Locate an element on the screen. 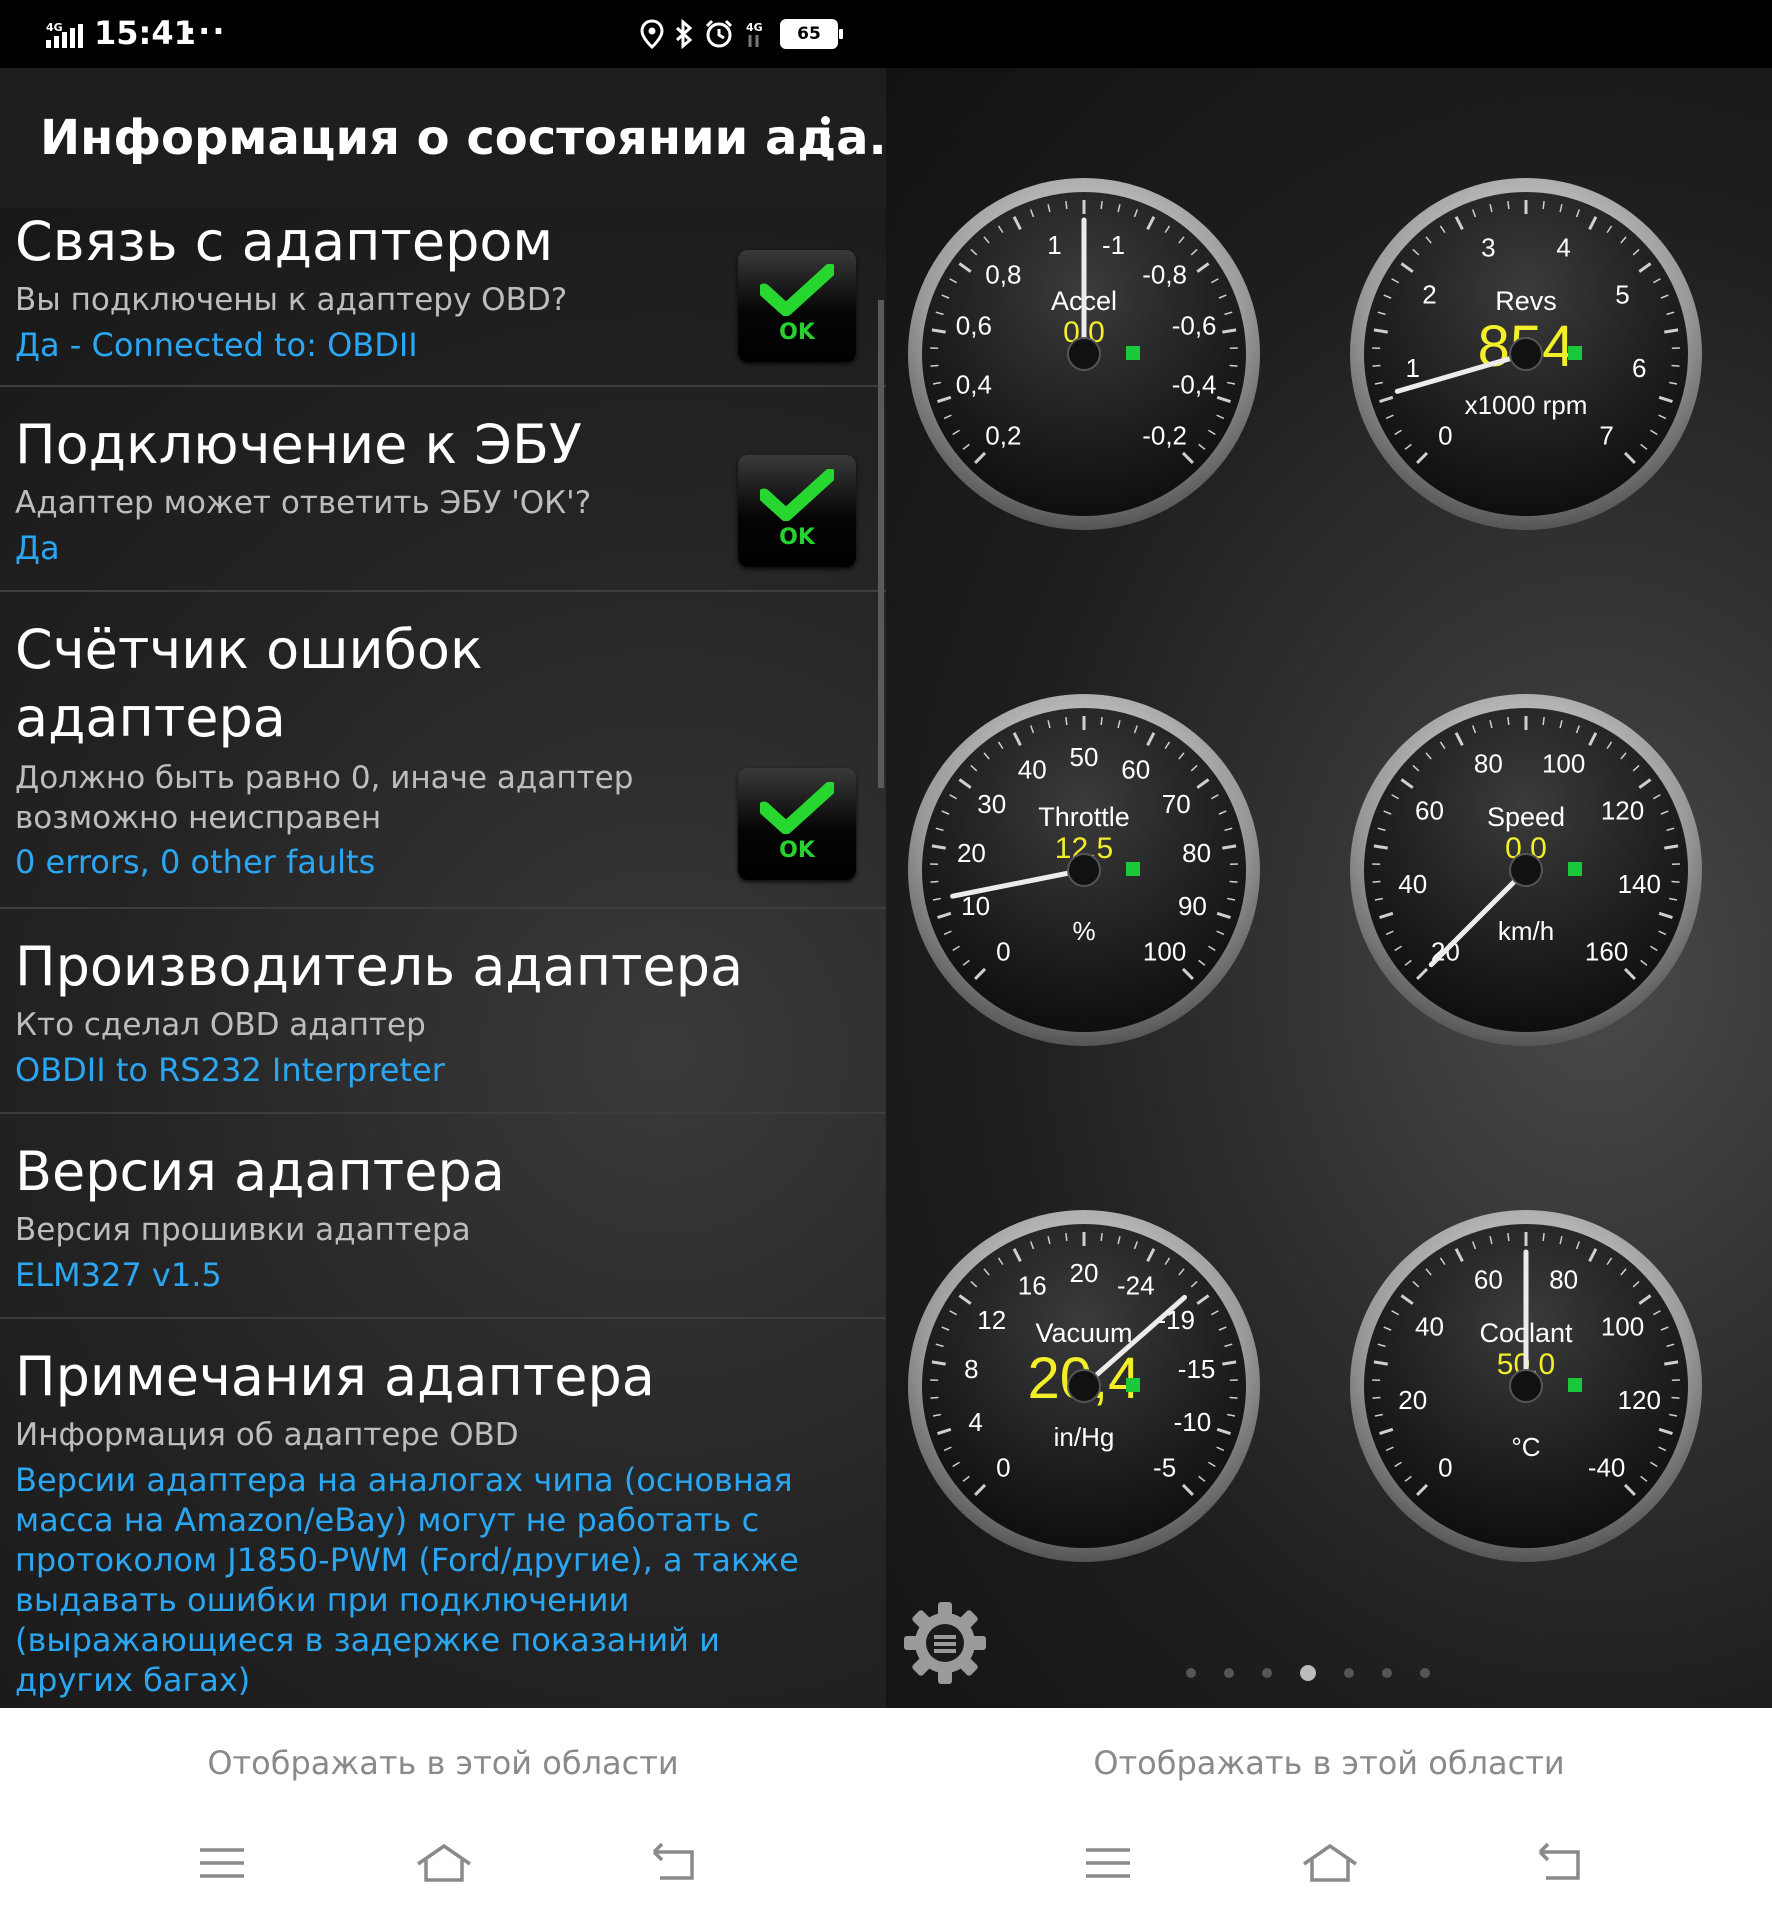 This screenshot has height=1920, width=1772. gauge-tick-label: 50 is located at coordinates (1084, 757).